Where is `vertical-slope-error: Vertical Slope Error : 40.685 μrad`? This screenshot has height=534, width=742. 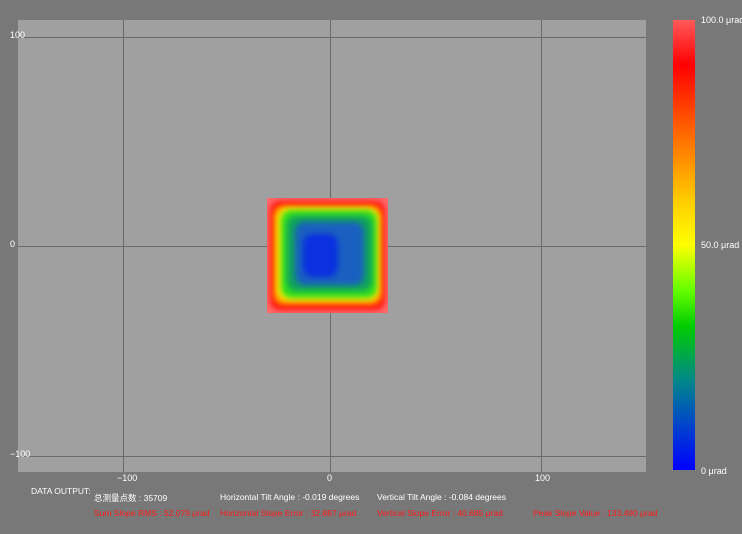 vertical-slope-error: Vertical Slope Error : 40.685 μrad is located at coordinates (440, 513).